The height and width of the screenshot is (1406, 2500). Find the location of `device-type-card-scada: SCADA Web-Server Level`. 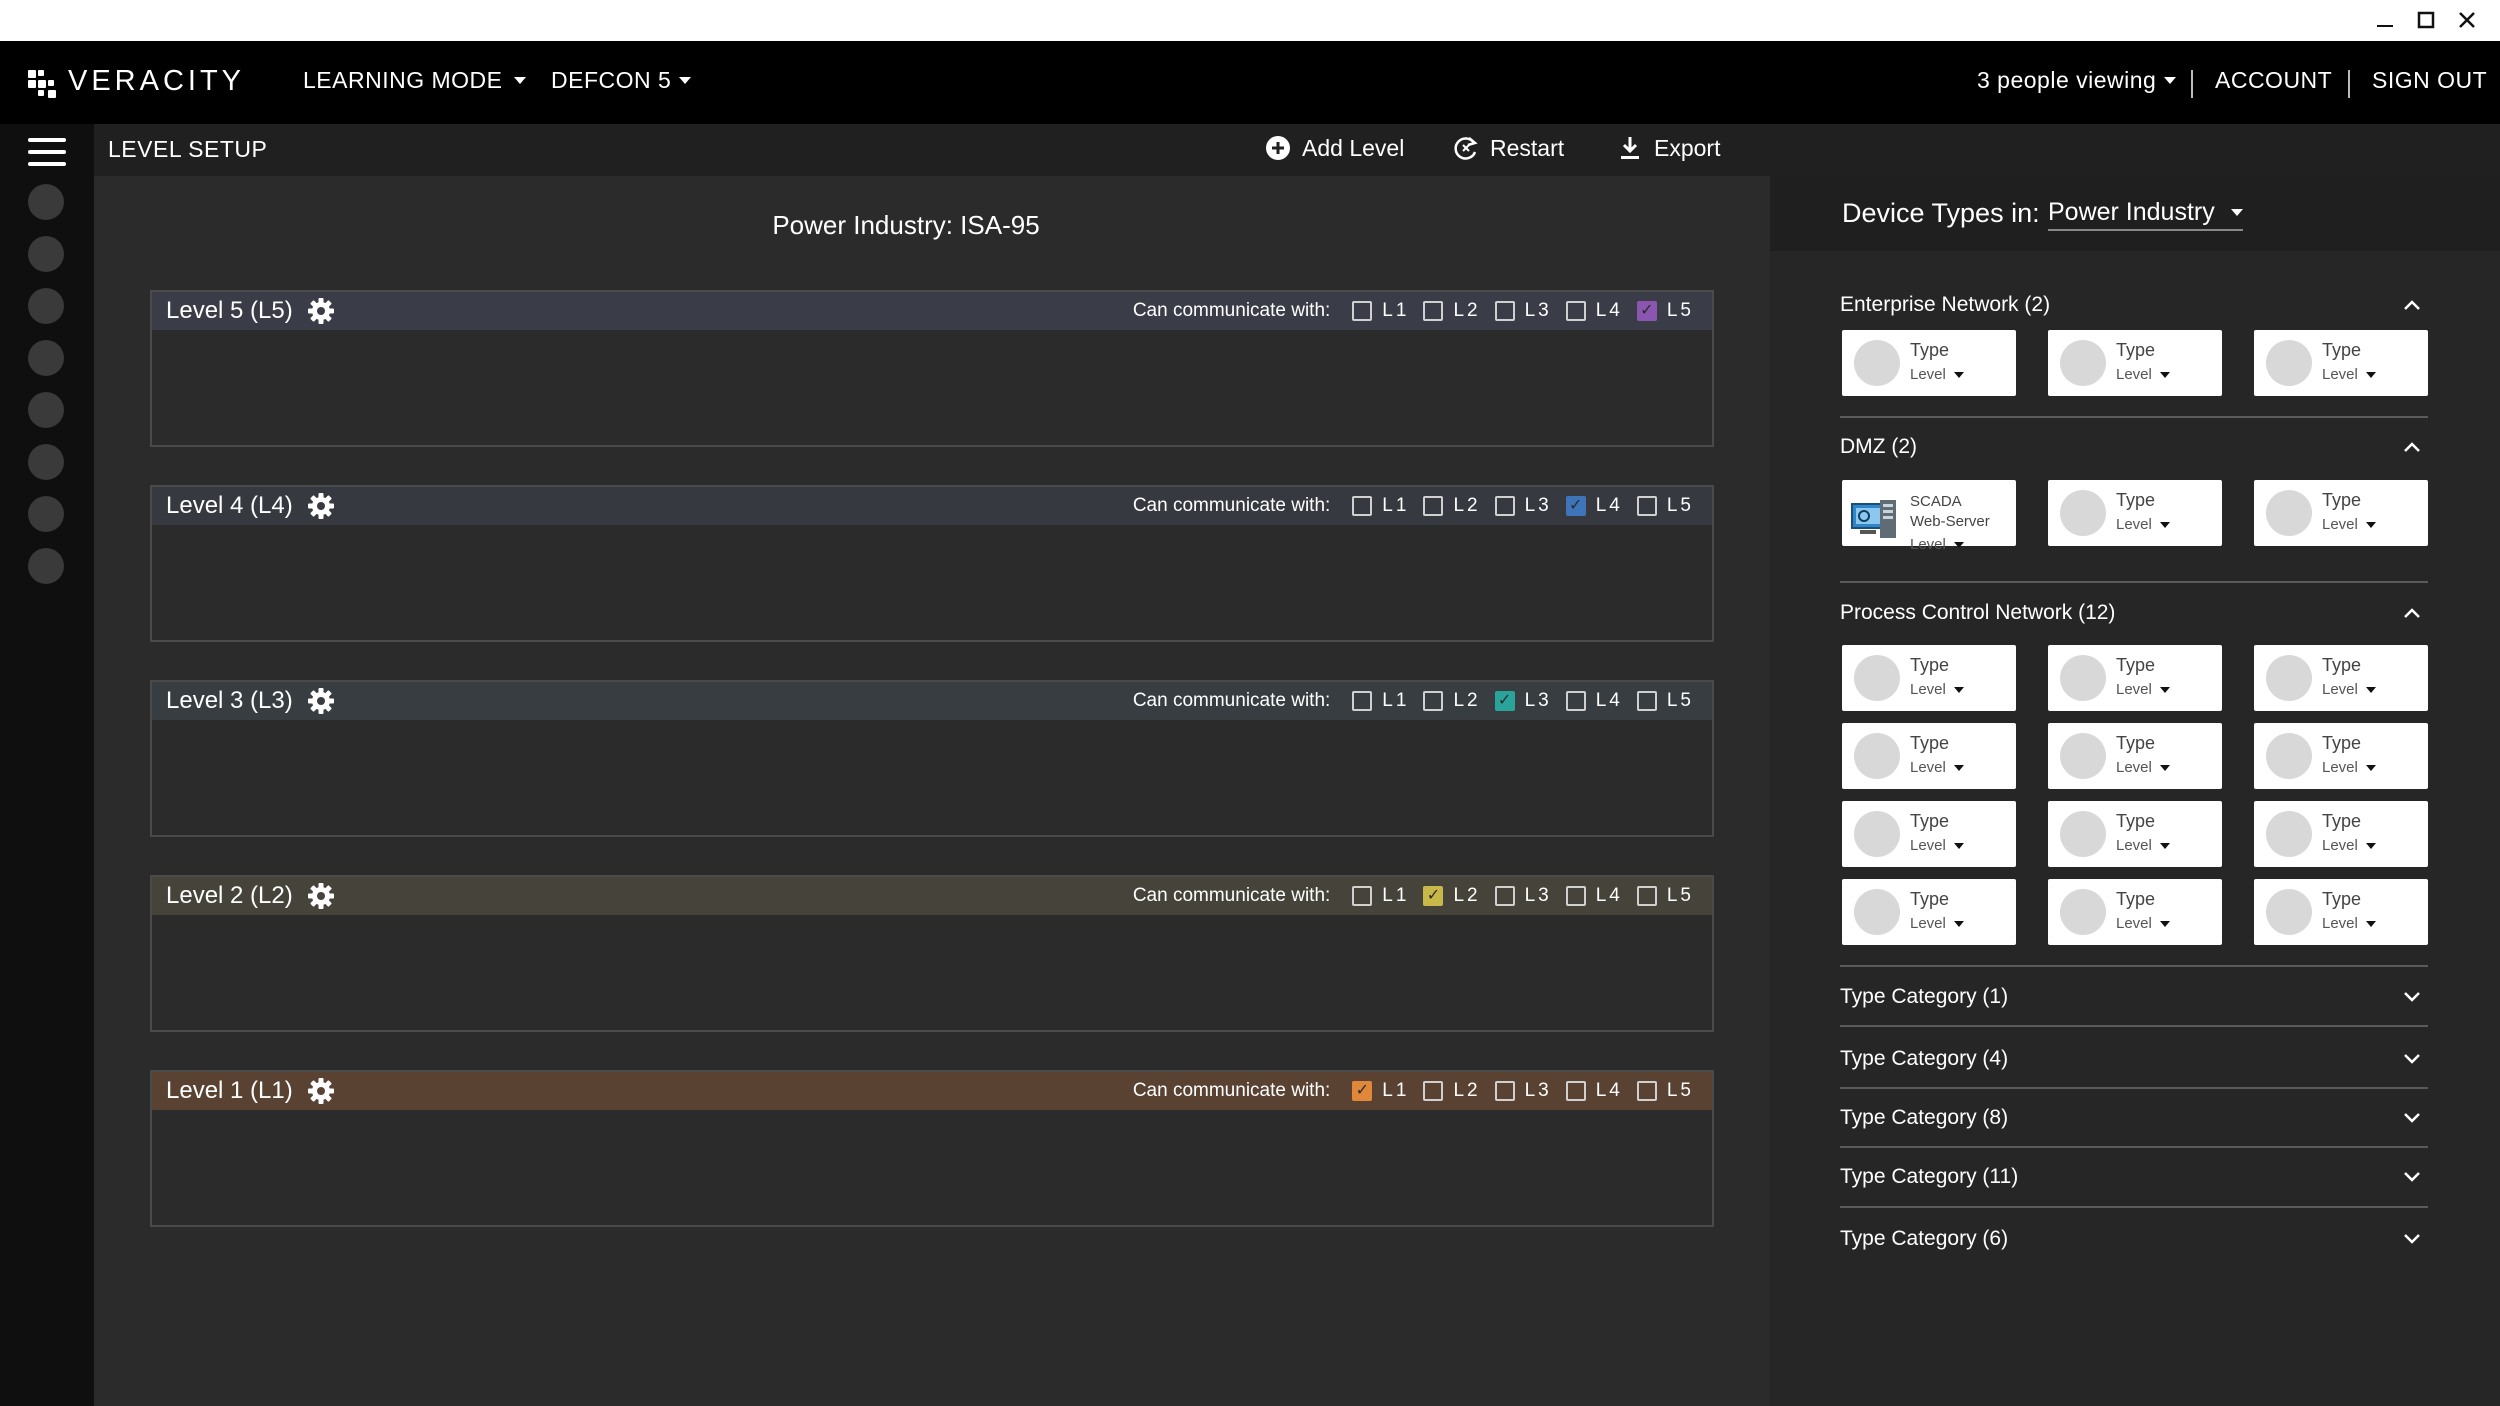

device-type-card-scada: SCADA Web-Server Level is located at coordinates (1929, 516).